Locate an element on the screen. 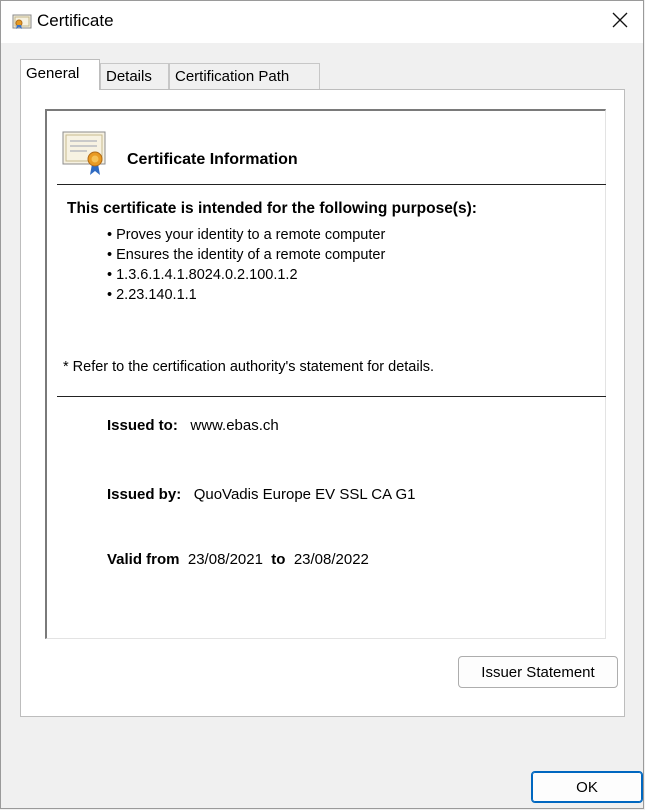  issued-by-value: QuoVadis Europe EV SSL CA G1 is located at coordinates (304, 494).